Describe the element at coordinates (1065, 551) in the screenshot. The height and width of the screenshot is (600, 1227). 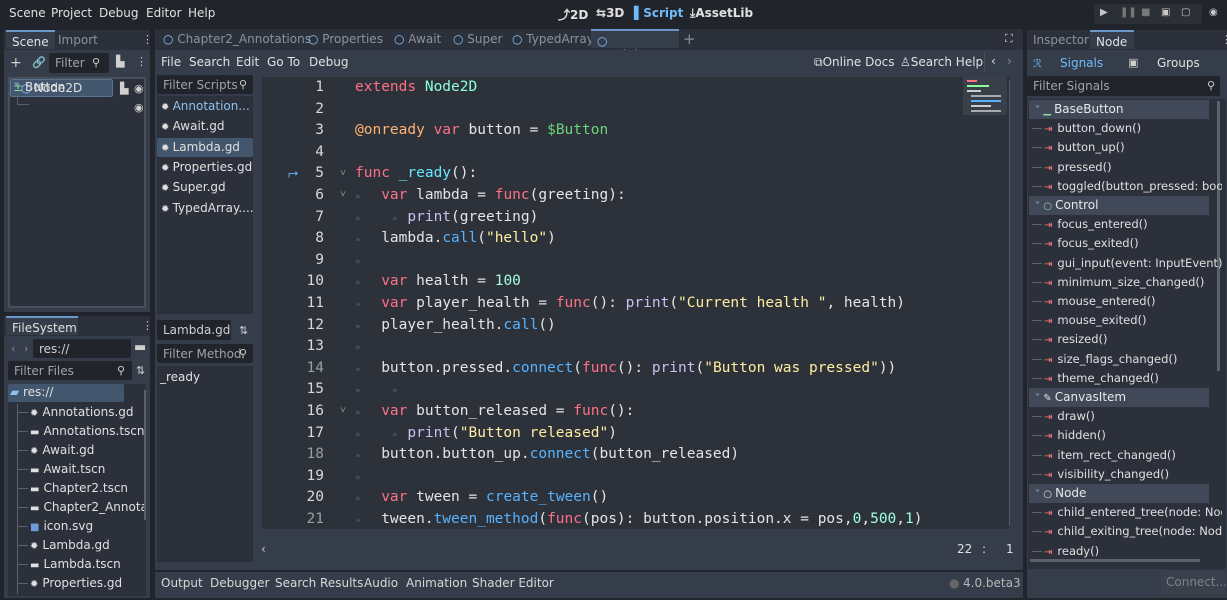
I see `signal-item: ⇥ ready()` at that location.